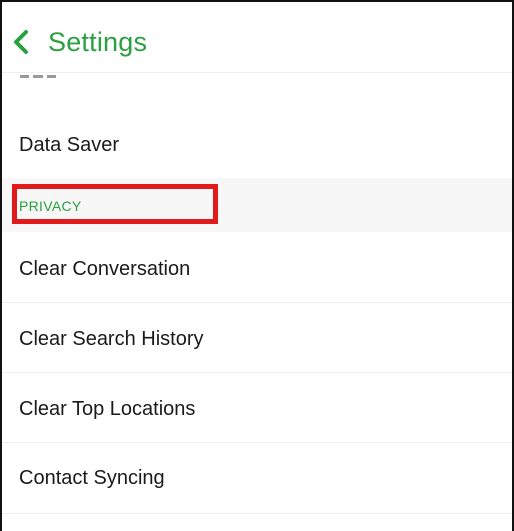  What do you see at coordinates (69, 145) in the screenshot?
I see `data-saver-label: Data Saver` at bounding box center [69, 145].